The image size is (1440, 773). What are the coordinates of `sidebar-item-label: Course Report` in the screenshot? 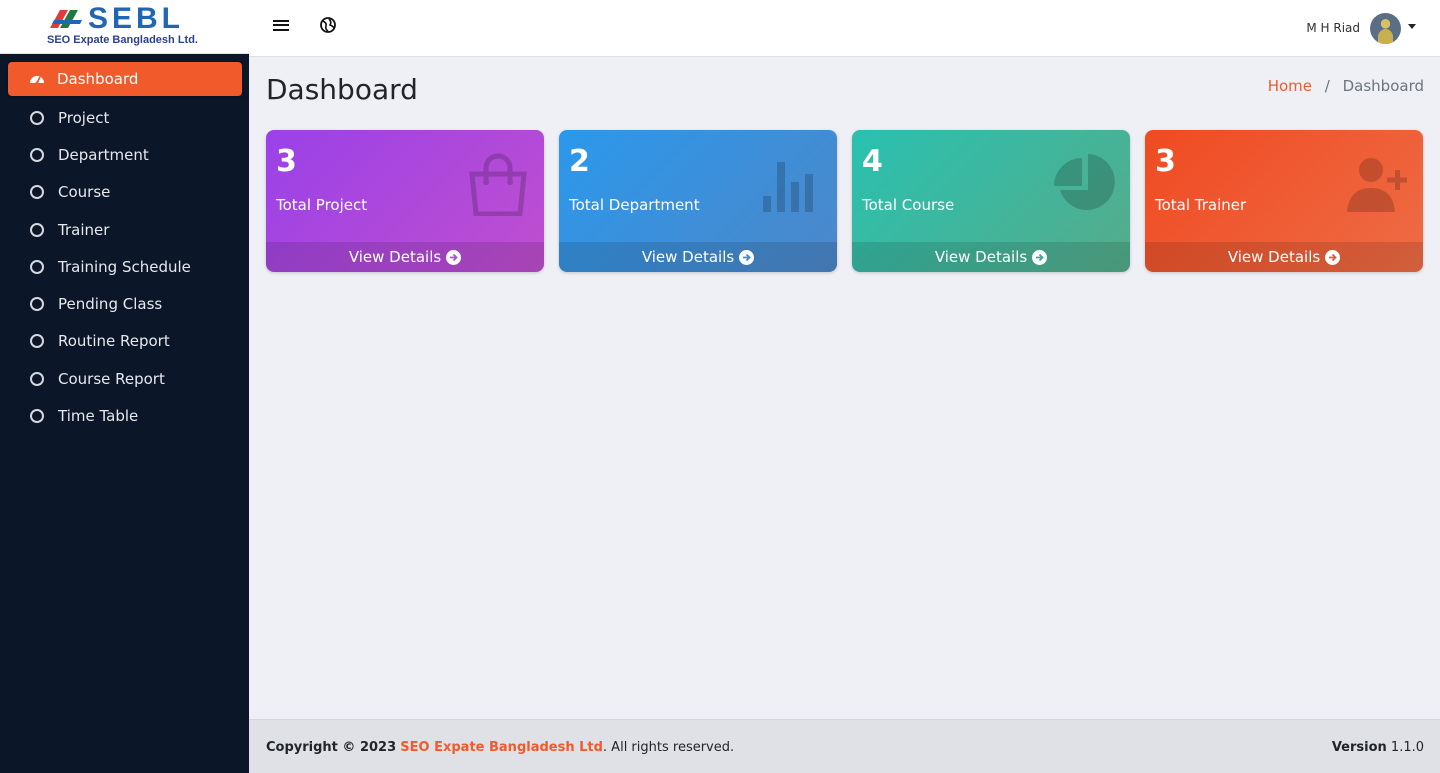 It's located at (111, 378).